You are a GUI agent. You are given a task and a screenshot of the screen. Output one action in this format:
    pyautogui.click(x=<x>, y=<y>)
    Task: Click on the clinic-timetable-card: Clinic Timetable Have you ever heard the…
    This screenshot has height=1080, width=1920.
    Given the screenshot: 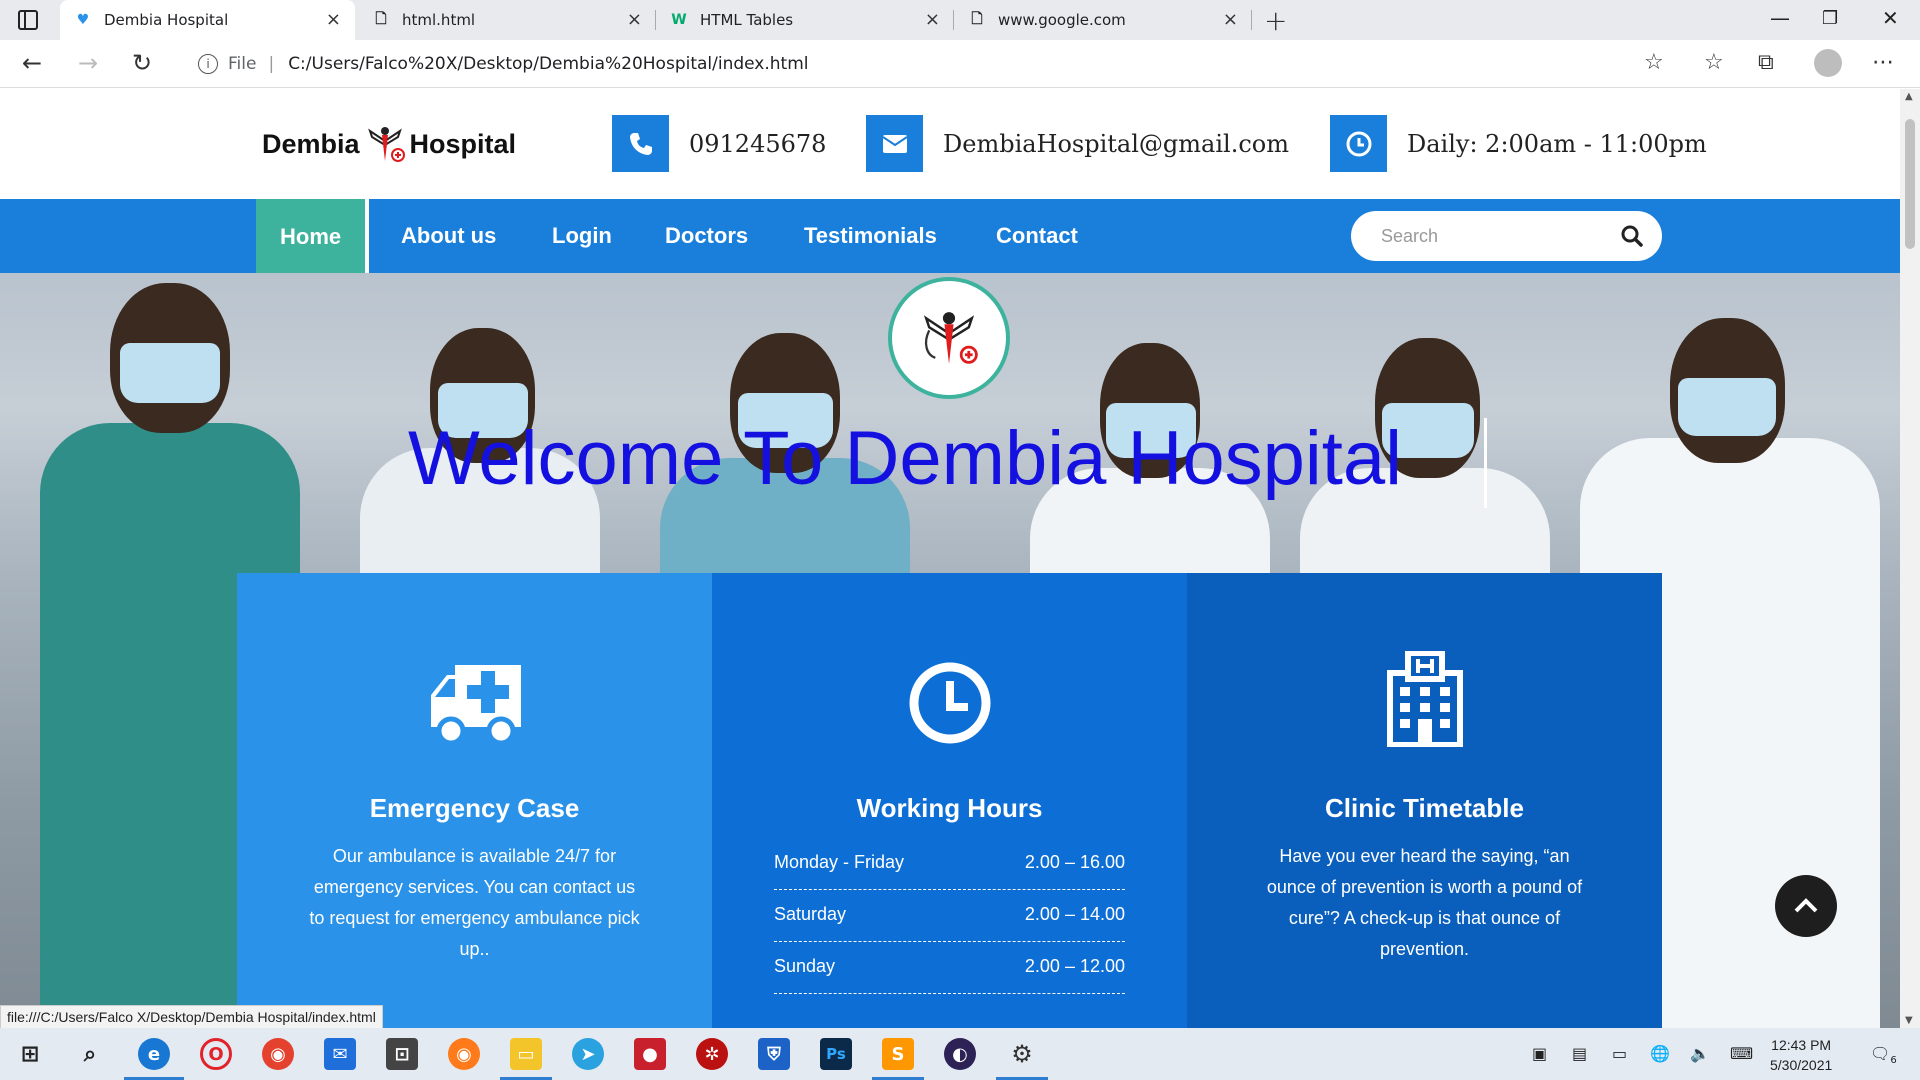 What is the action you would take?
    pyautogui.click(x=1424, y=800)
    